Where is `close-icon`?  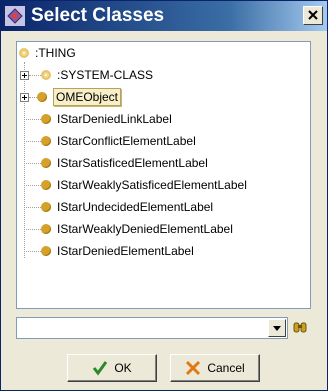
close-icon is located at coordinates (313, 15).